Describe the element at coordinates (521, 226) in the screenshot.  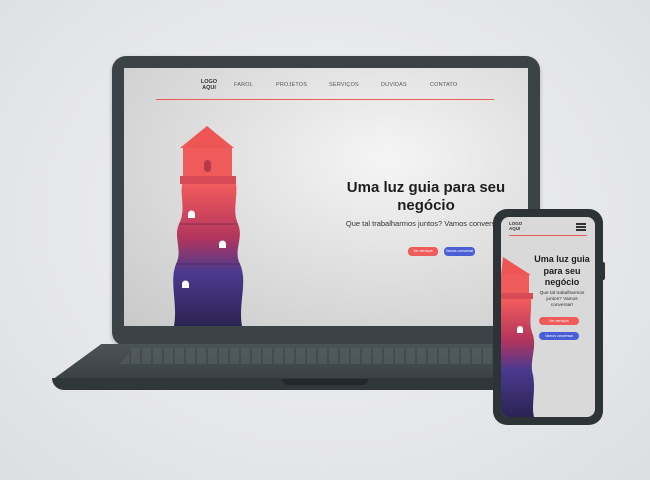
I see `mobile-site-logo: LOGO AQUI` at that location.